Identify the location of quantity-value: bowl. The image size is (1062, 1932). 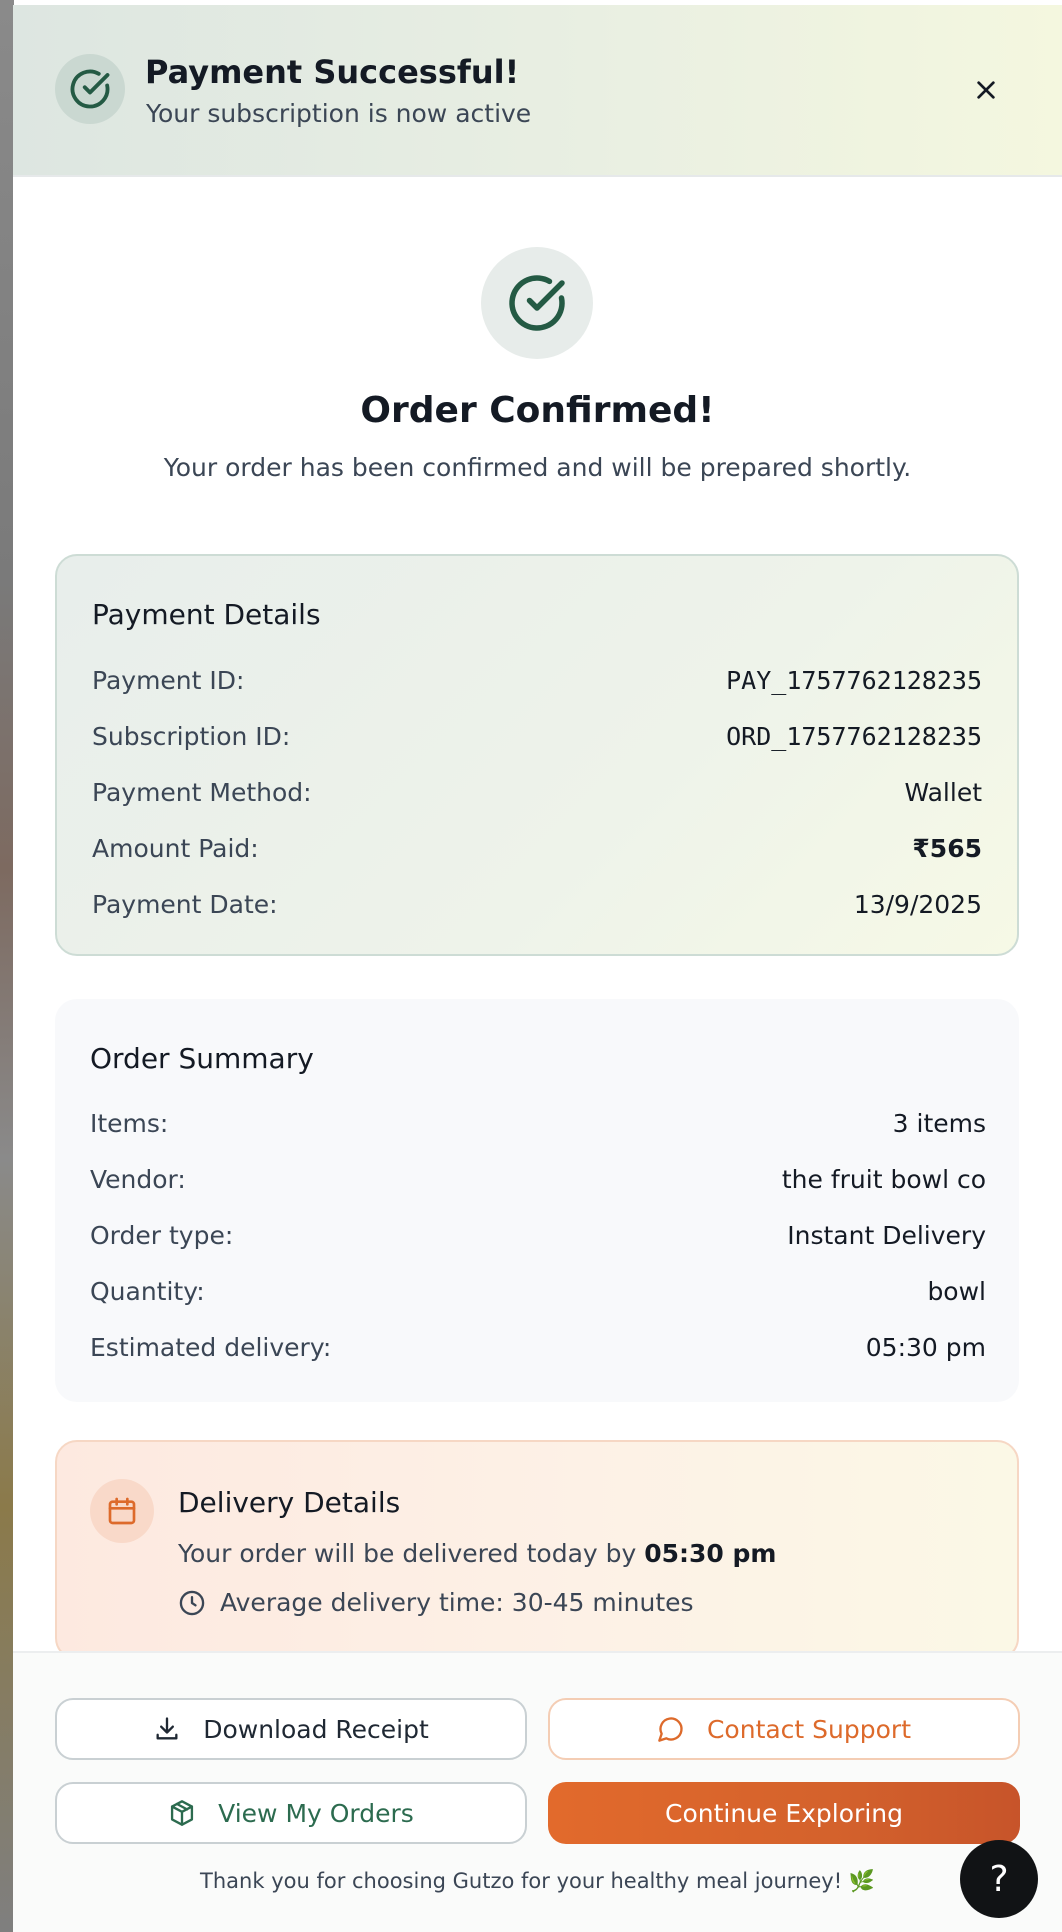
(956, 1291).